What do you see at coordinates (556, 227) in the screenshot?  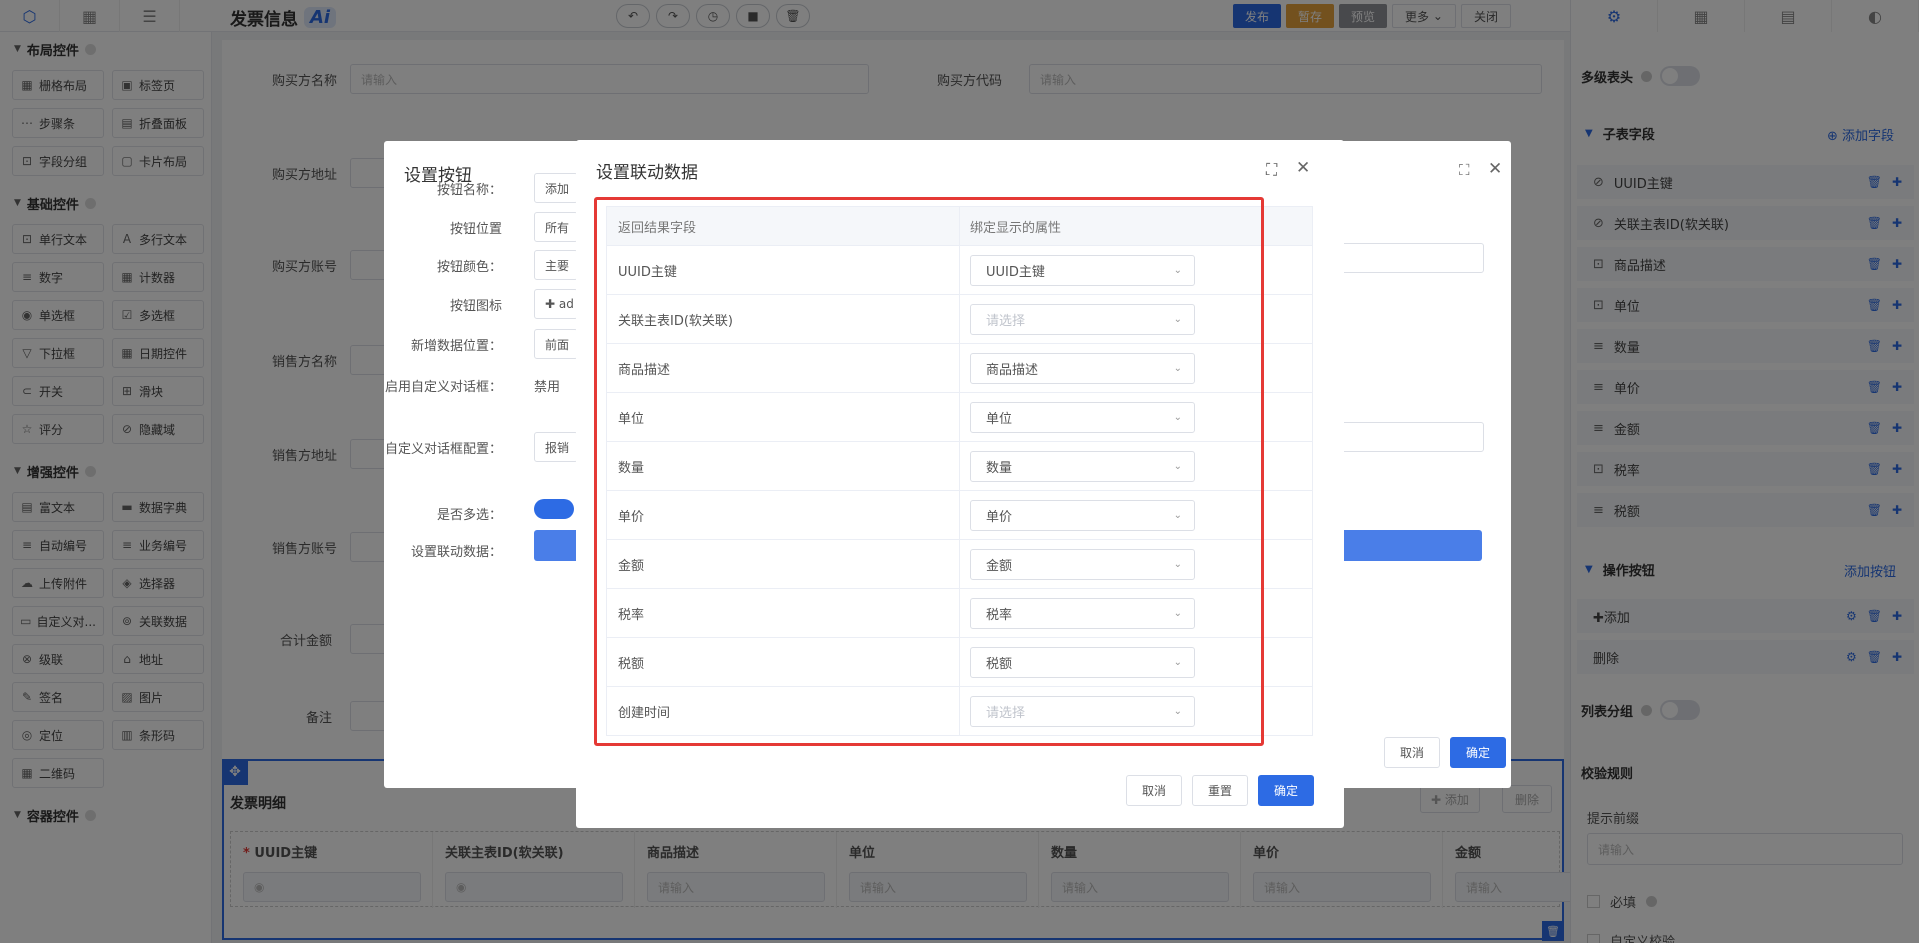 I see `button-field-value: 所有` at bounding box center [556, 227].